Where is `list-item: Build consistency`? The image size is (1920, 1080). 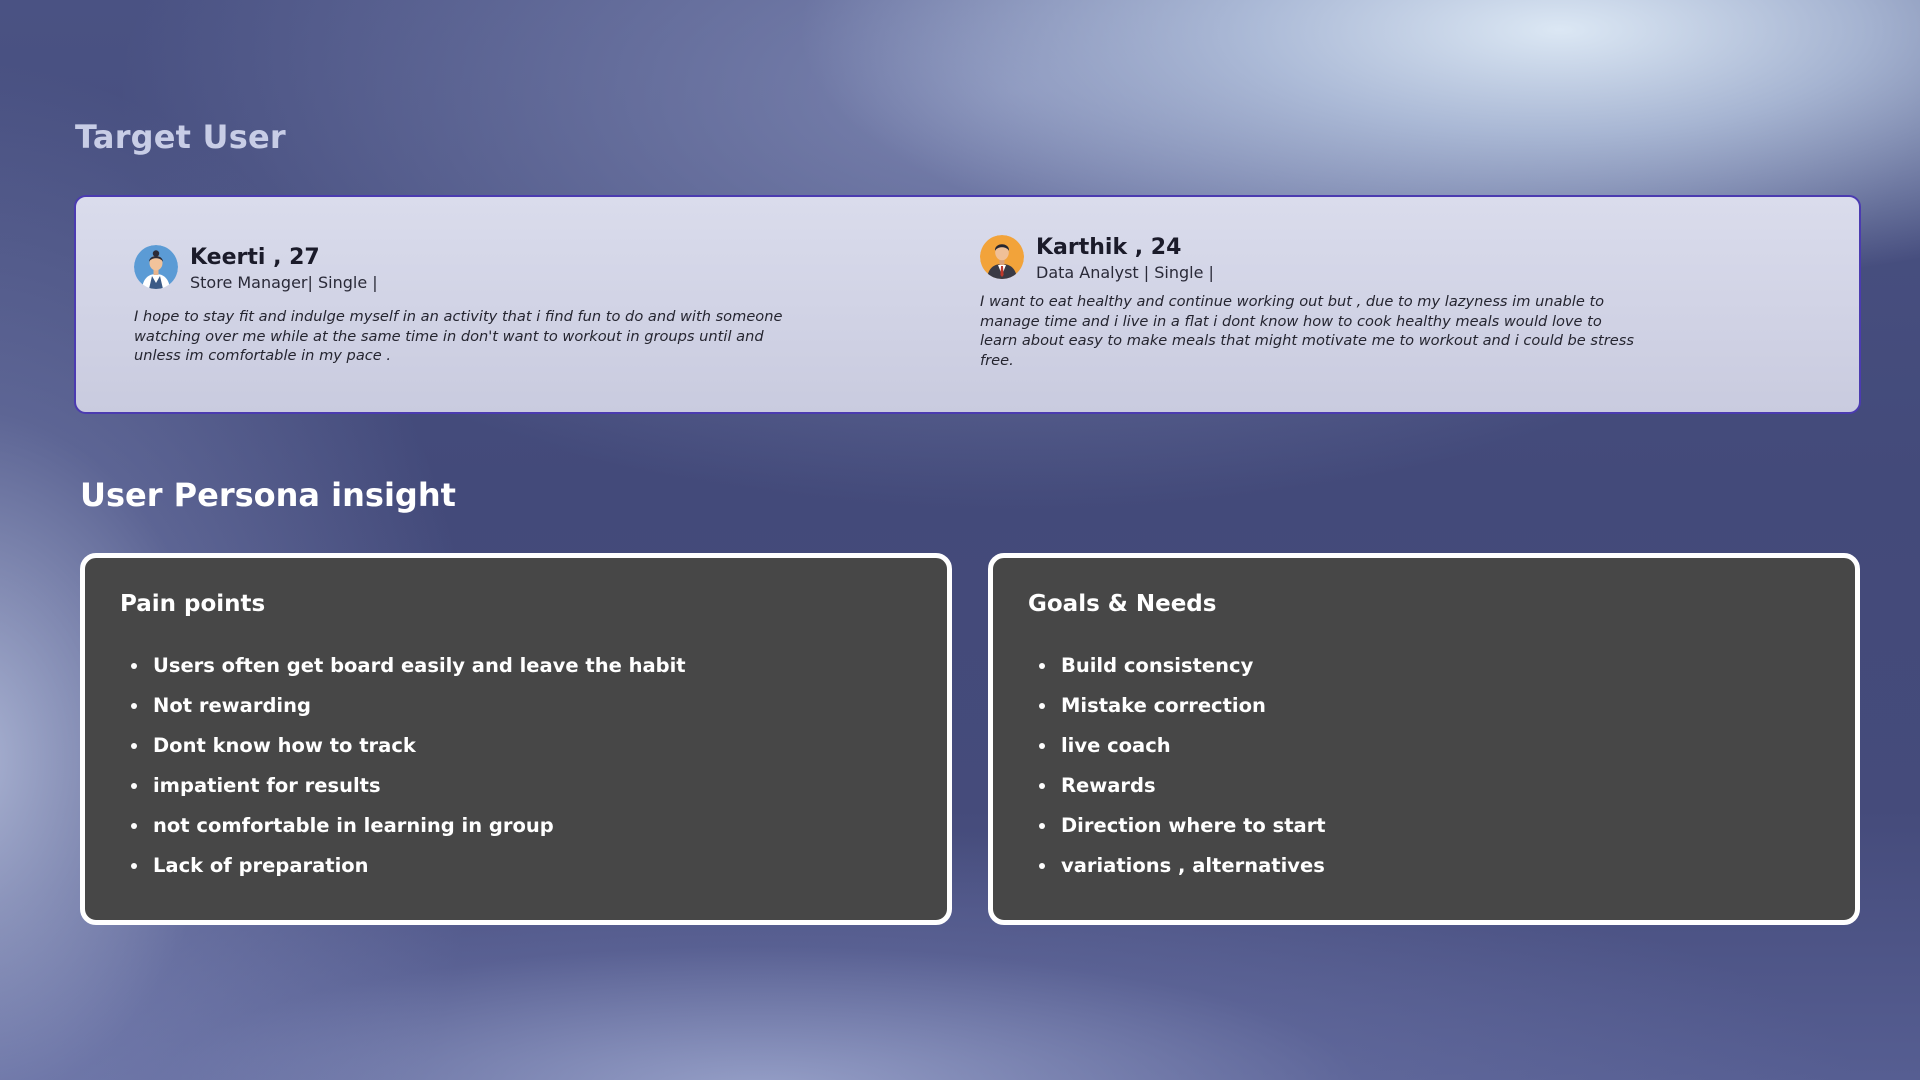
list-item: Build consistency is located at coordinates (1182, 673).